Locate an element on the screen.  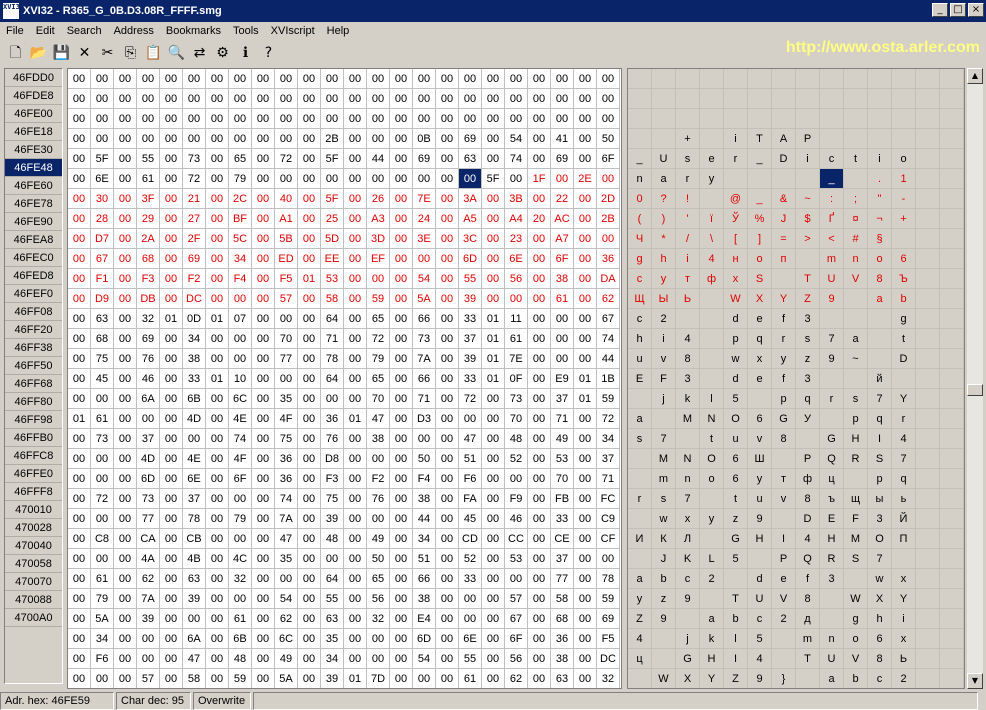
menu-xviscript: XVIscript is located at coordinates (293, 31).